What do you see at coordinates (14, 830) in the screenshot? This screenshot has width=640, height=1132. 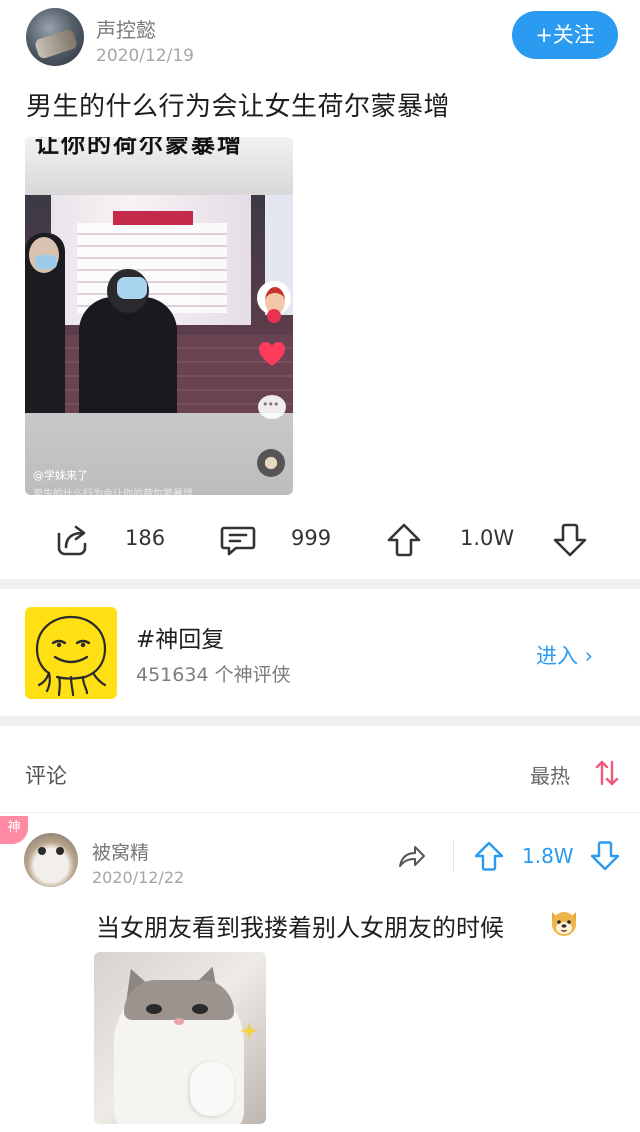 I see `god-comment-badge: 神` at bounding box center [14, 830].